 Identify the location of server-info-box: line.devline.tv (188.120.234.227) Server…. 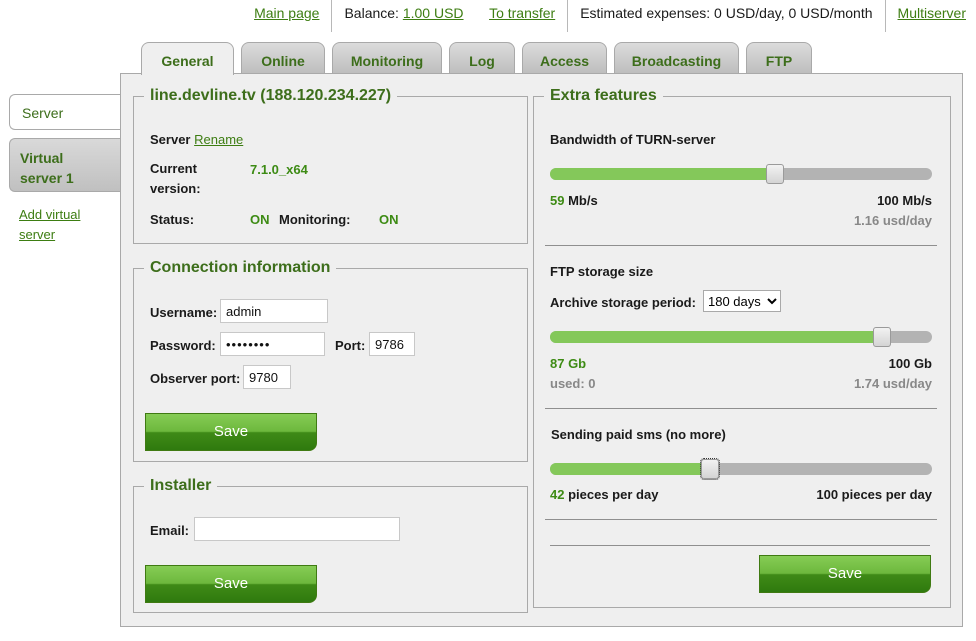
(330, 165).